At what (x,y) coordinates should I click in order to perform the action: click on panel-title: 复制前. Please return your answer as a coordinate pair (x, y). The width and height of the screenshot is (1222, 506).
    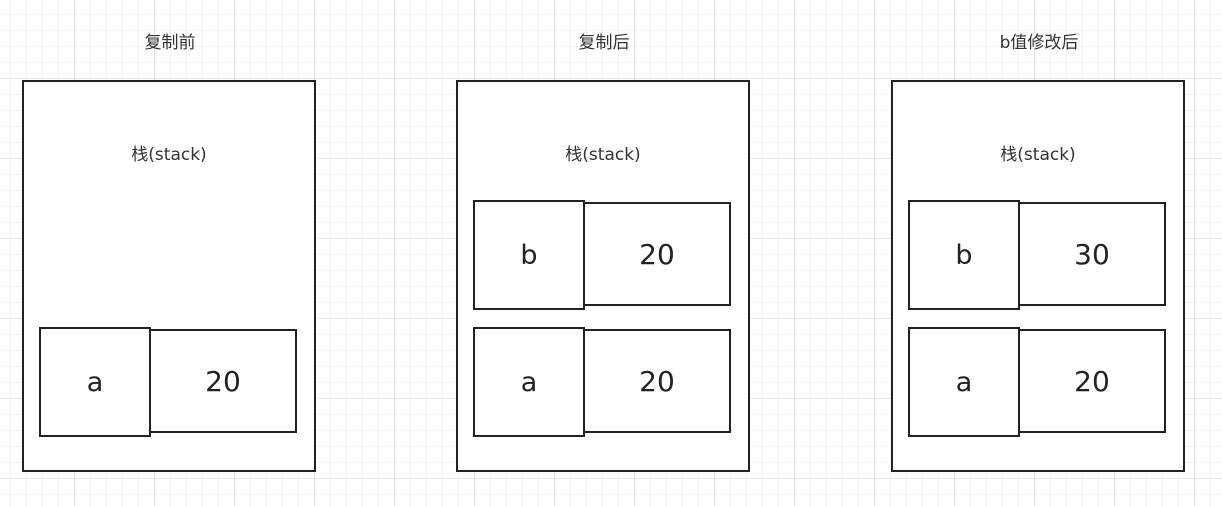
    Looking at the image, I should click on (170, 43).